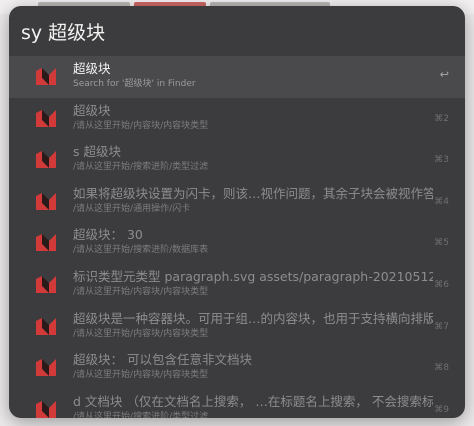 The height and width of the screenshot is (426, 474). I want to click on result-shortcut: ⌘6, so click(441, 284).